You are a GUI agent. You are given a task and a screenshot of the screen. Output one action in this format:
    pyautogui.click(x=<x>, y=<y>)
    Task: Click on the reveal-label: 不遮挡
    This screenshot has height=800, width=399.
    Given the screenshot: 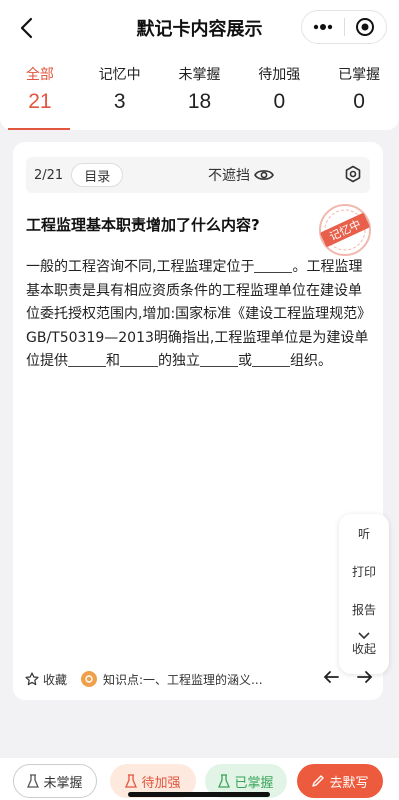 What is the action you would take?
    pyautogui.click(x=229, y=176)
    